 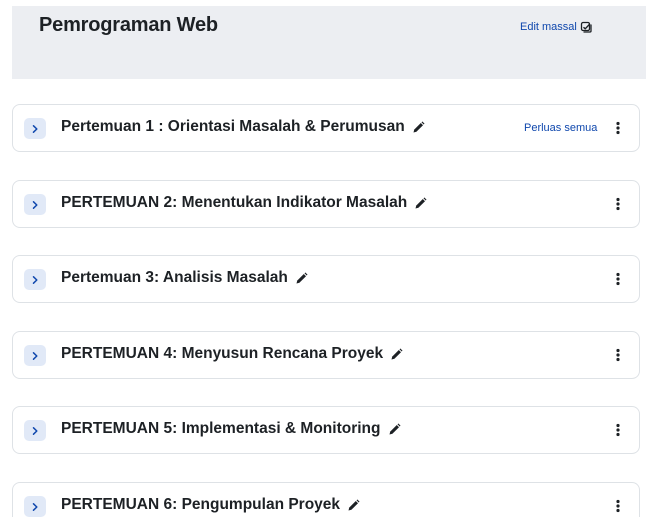 I want to click on edit-massal-button: Edit massal, so click(x=556, y=27).